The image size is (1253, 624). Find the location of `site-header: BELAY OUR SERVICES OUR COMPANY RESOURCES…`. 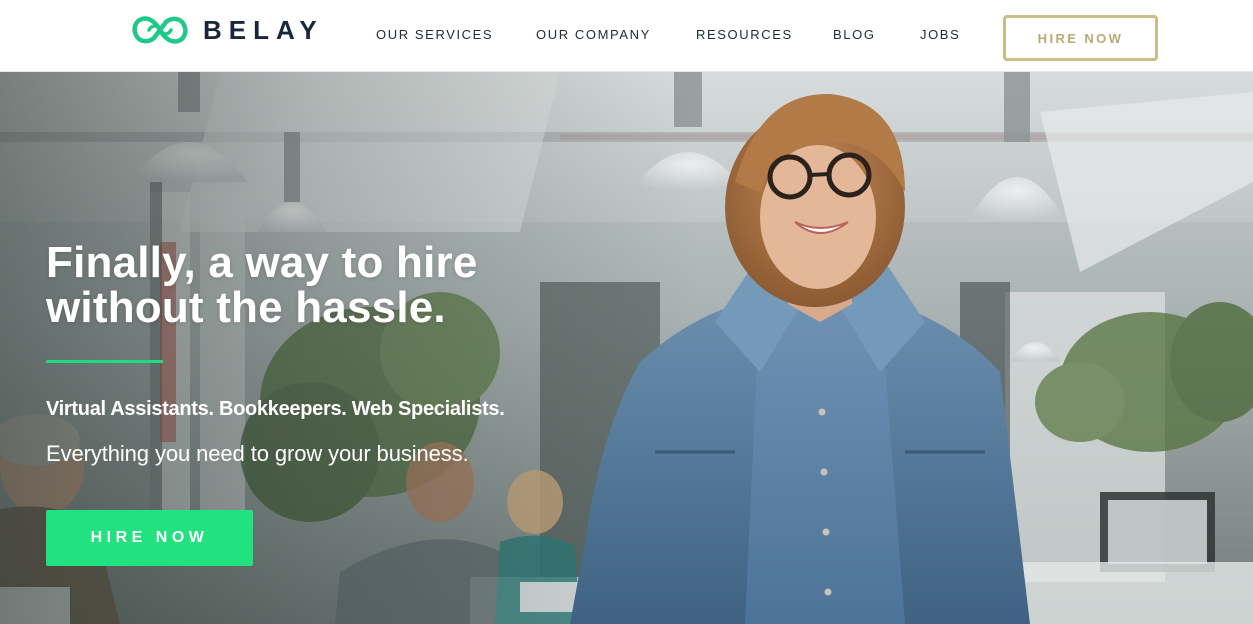

site-header: BELAY OUR SERVICES OUR COMPANY RESOURCES… is located at coordinates (626, 36).